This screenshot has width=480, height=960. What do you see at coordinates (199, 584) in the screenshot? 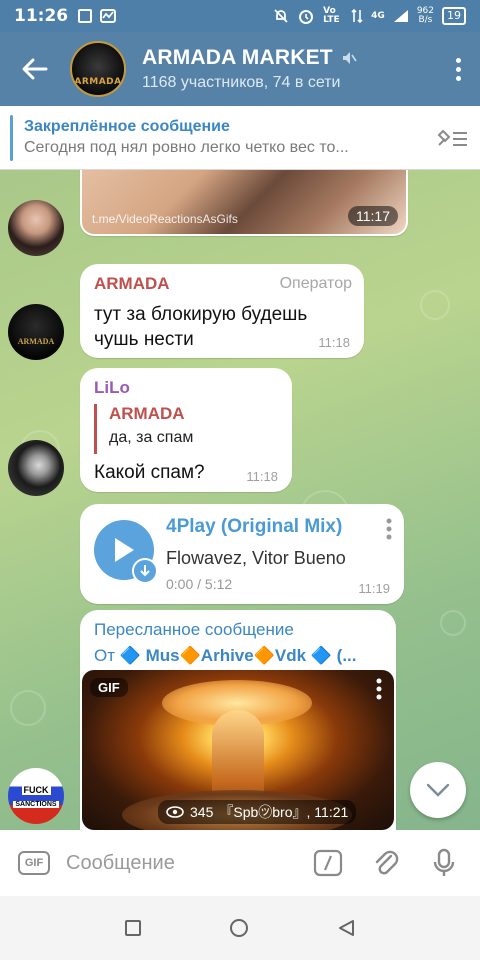
I see `audio-duration: 0:00 / 5:12` at bounding box center [199, 584].